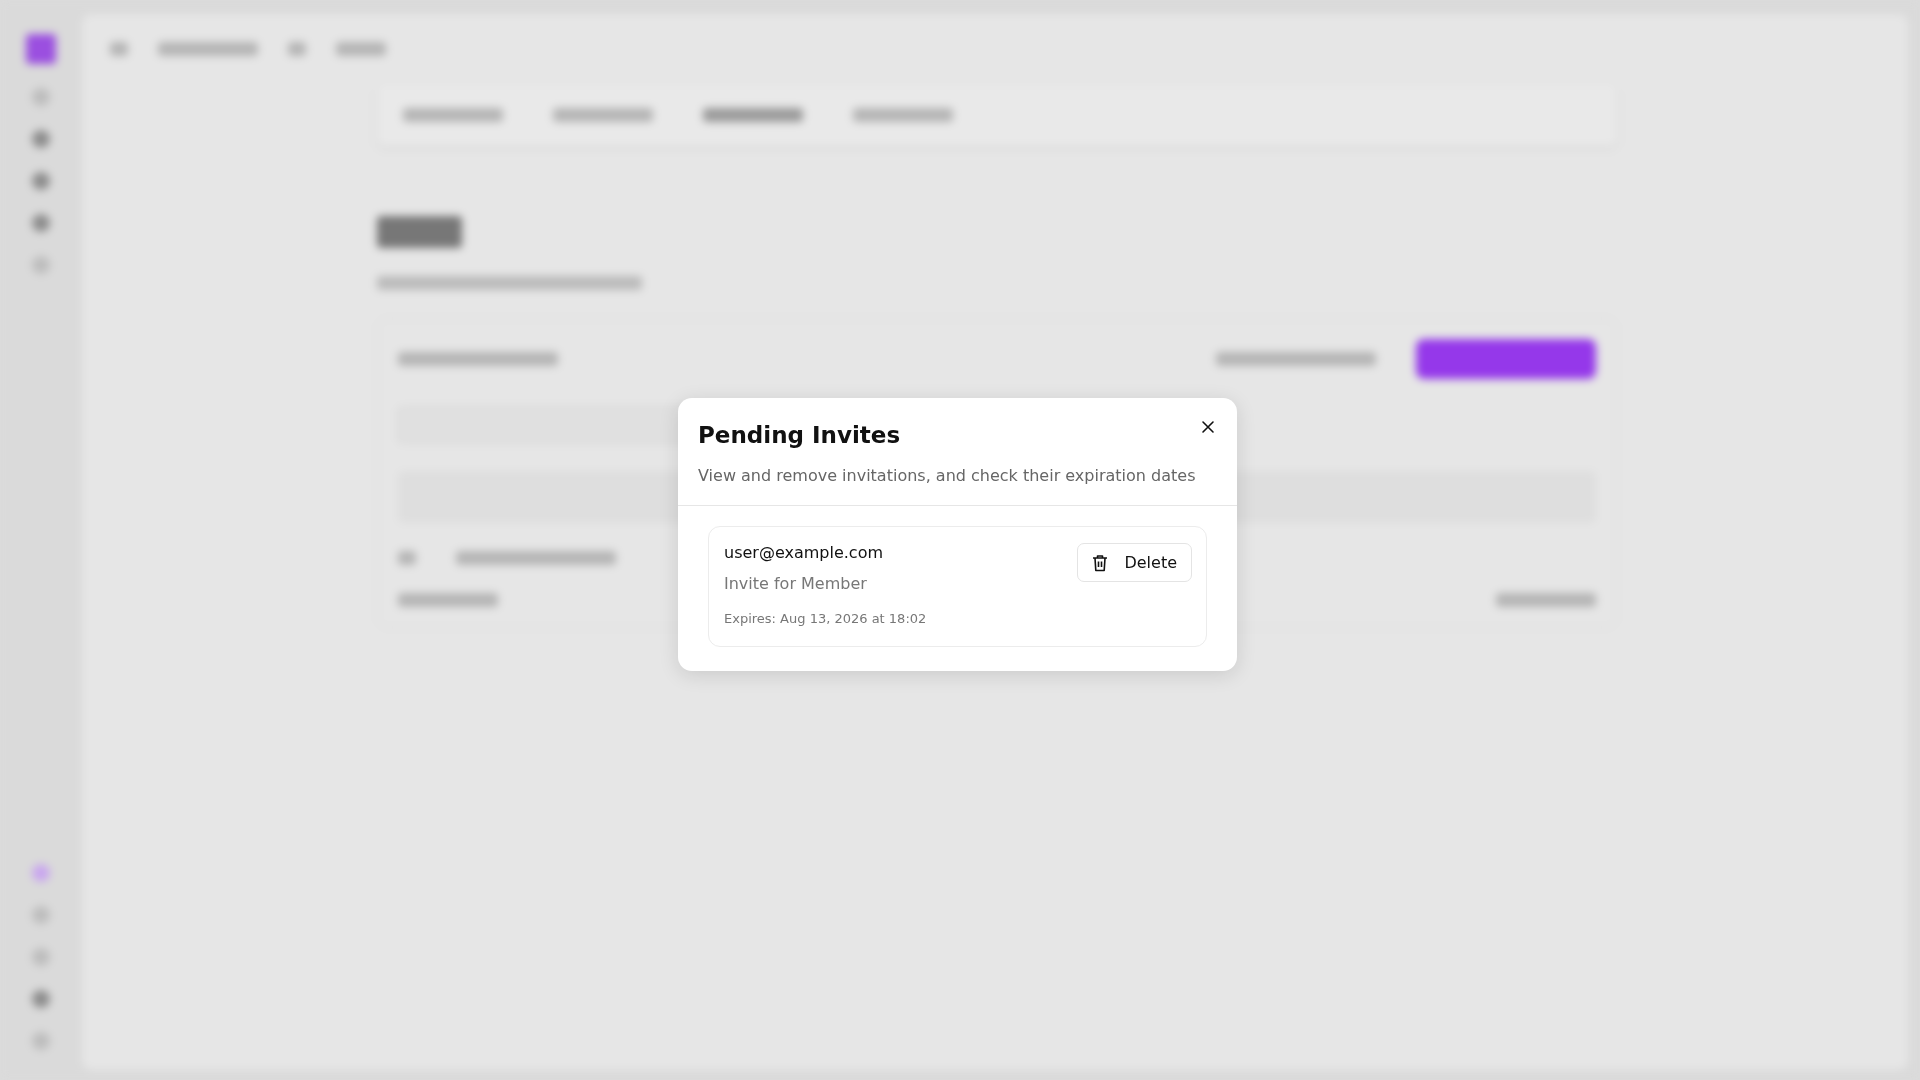 Image resolution: width=1920 pixels, height=1080 pixels. What do you see at coordinates (825, 618) in the screenshot?
I see `invite-expiry: Expires: Aug 13, 2026 at 18:02` at bounding box center [825, 618].